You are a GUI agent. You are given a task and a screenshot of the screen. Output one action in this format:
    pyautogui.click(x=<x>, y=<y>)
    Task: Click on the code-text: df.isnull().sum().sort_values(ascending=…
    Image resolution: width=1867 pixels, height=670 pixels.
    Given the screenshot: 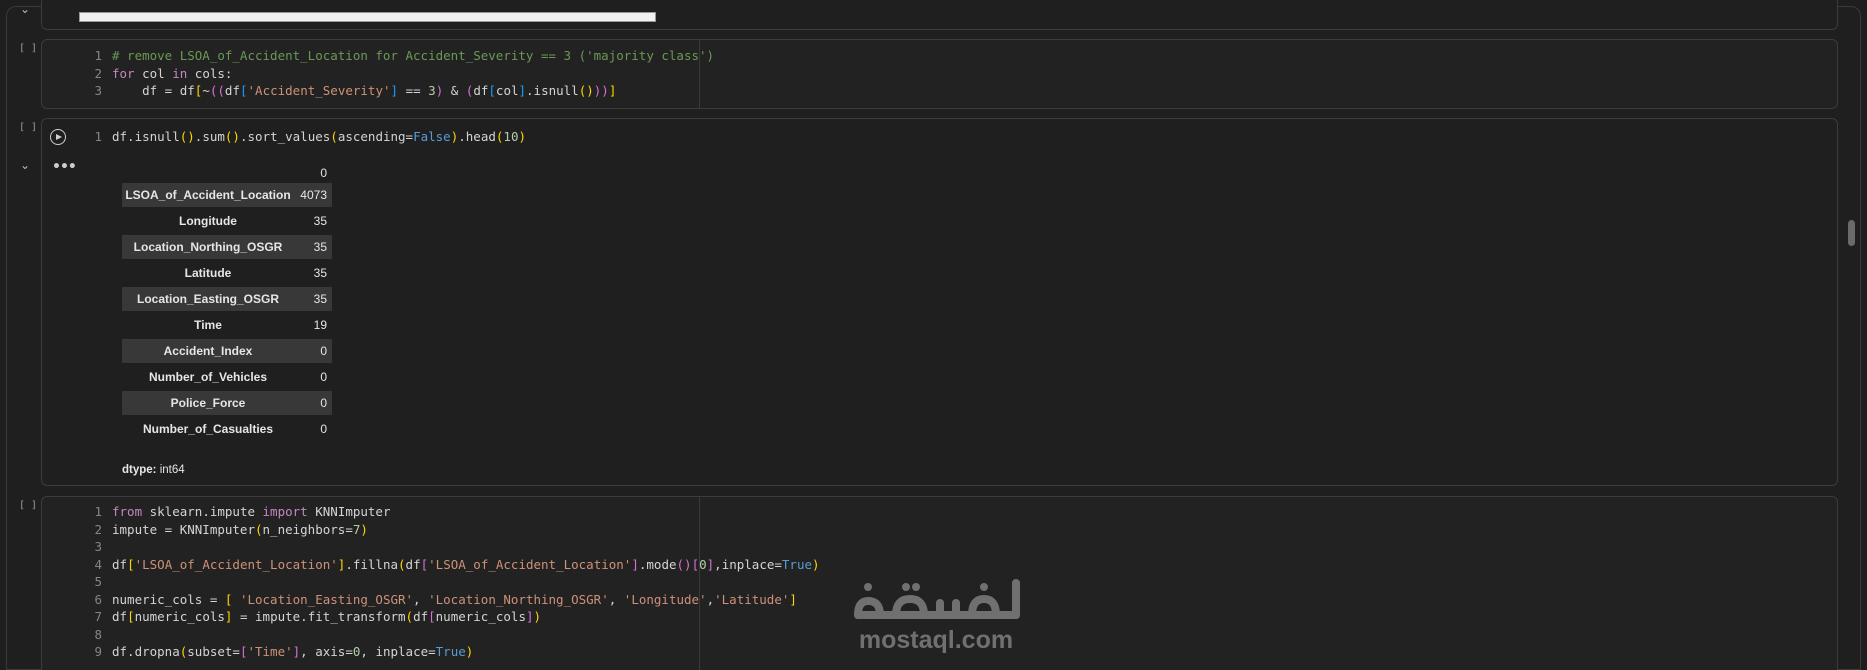 What is the action you would take?
    pyautogui.click(x=319, y=136)
    